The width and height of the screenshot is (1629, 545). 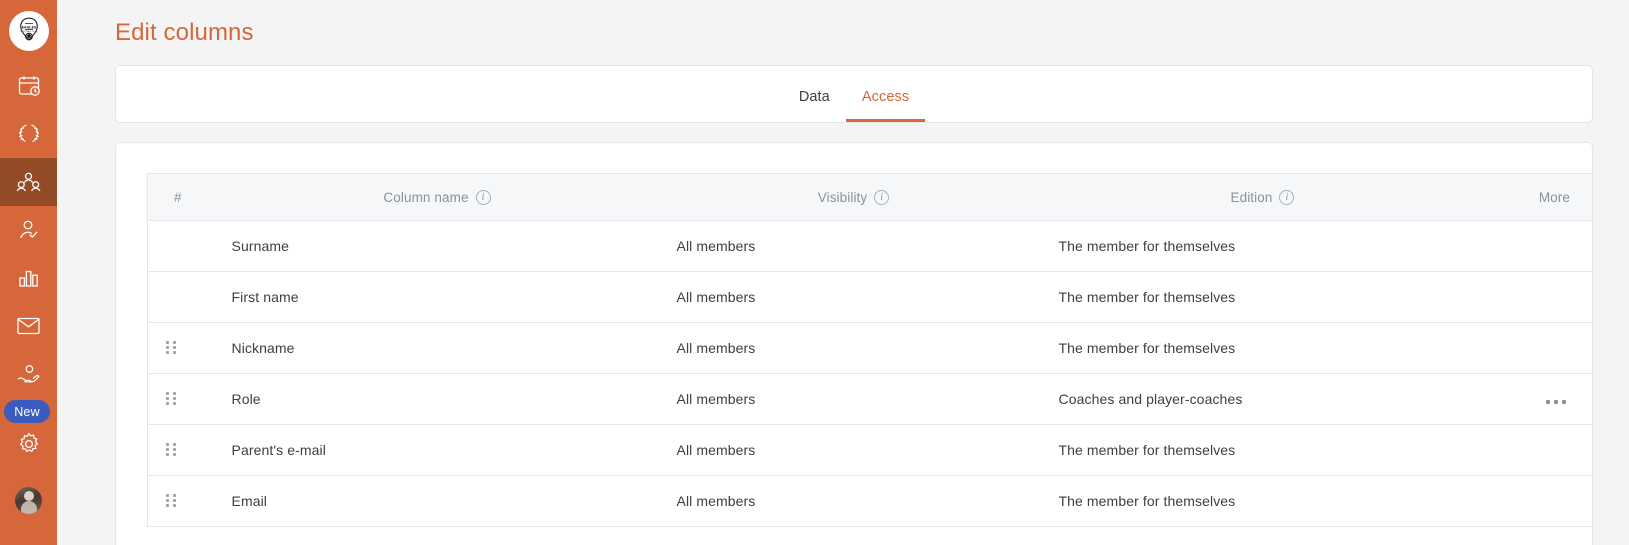 I want to click on header-column-name: Column name i, so click(x=437, y=197).